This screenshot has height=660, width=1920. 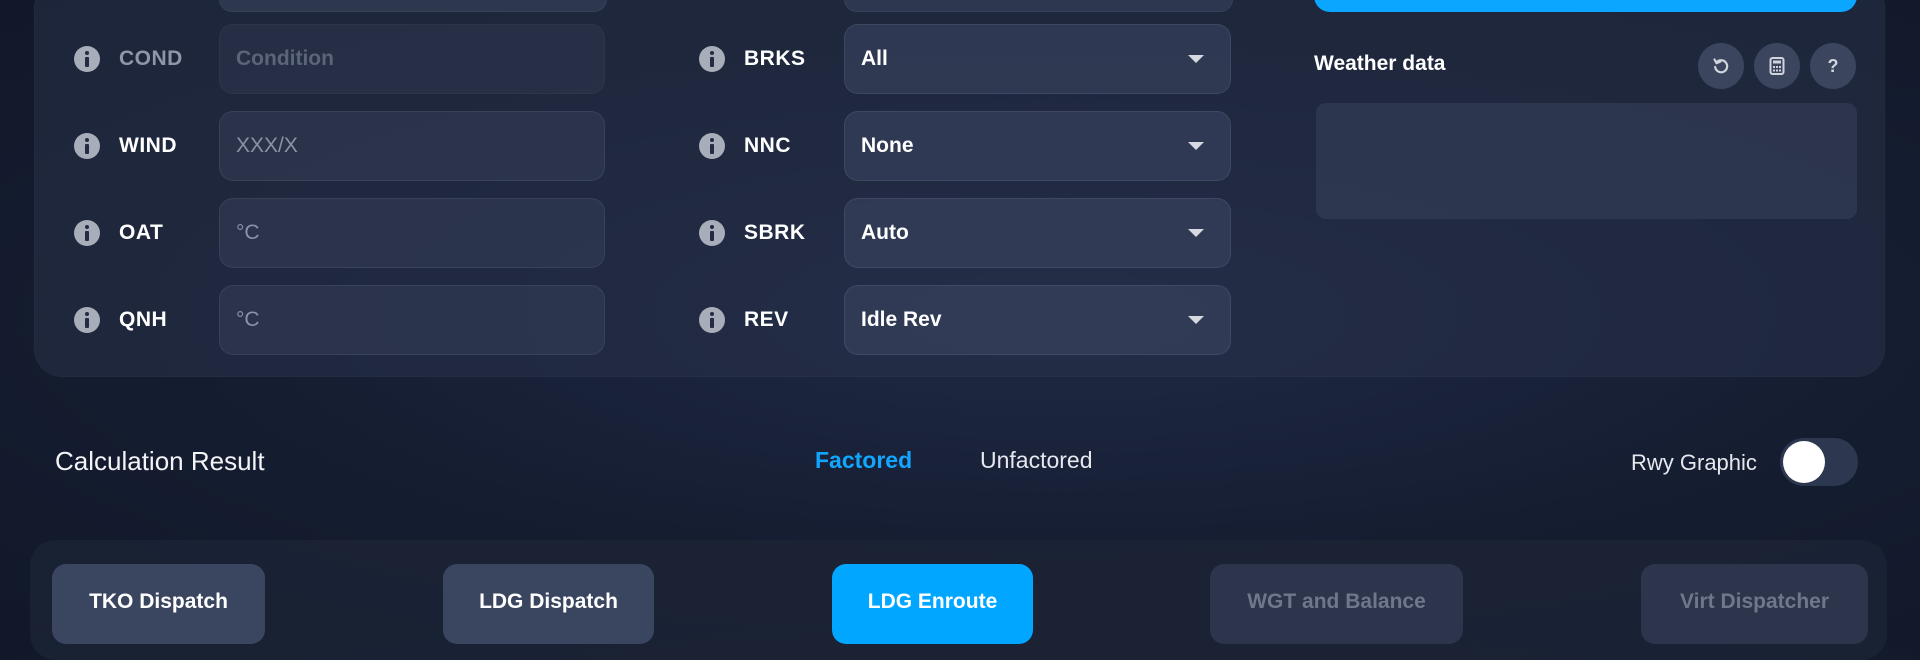 I want to click on cond-placeholder: Condition, so click(x=285, y=58).